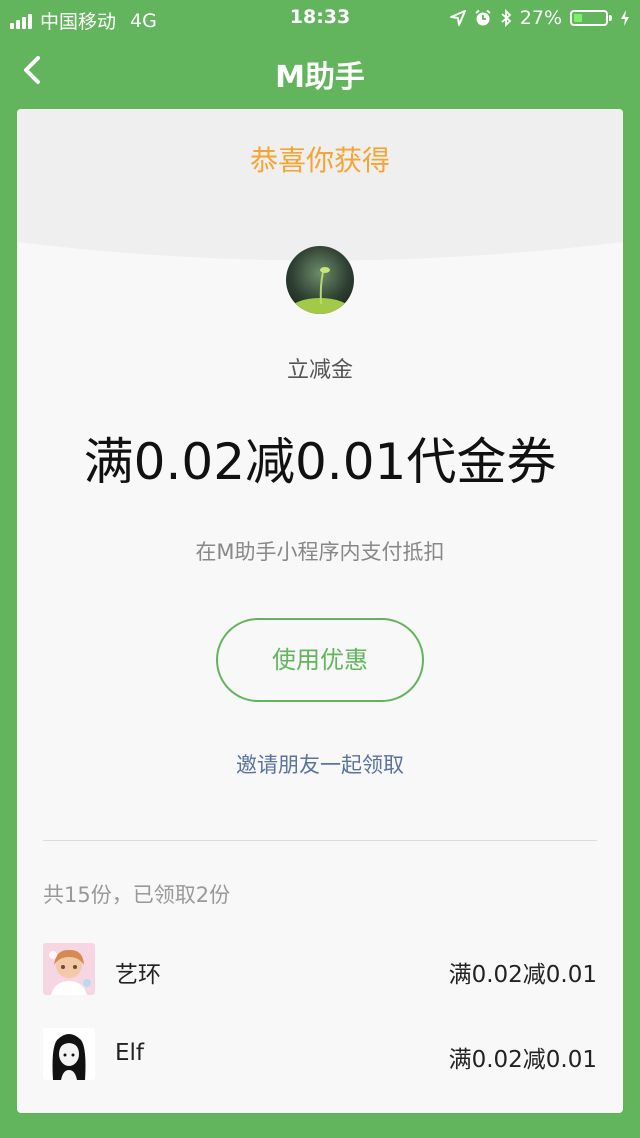 The image size is (640, 1138). What do you see at coordinates (320, 840) in the screenshot?
I see `divider` at bounding box center [320, 840].